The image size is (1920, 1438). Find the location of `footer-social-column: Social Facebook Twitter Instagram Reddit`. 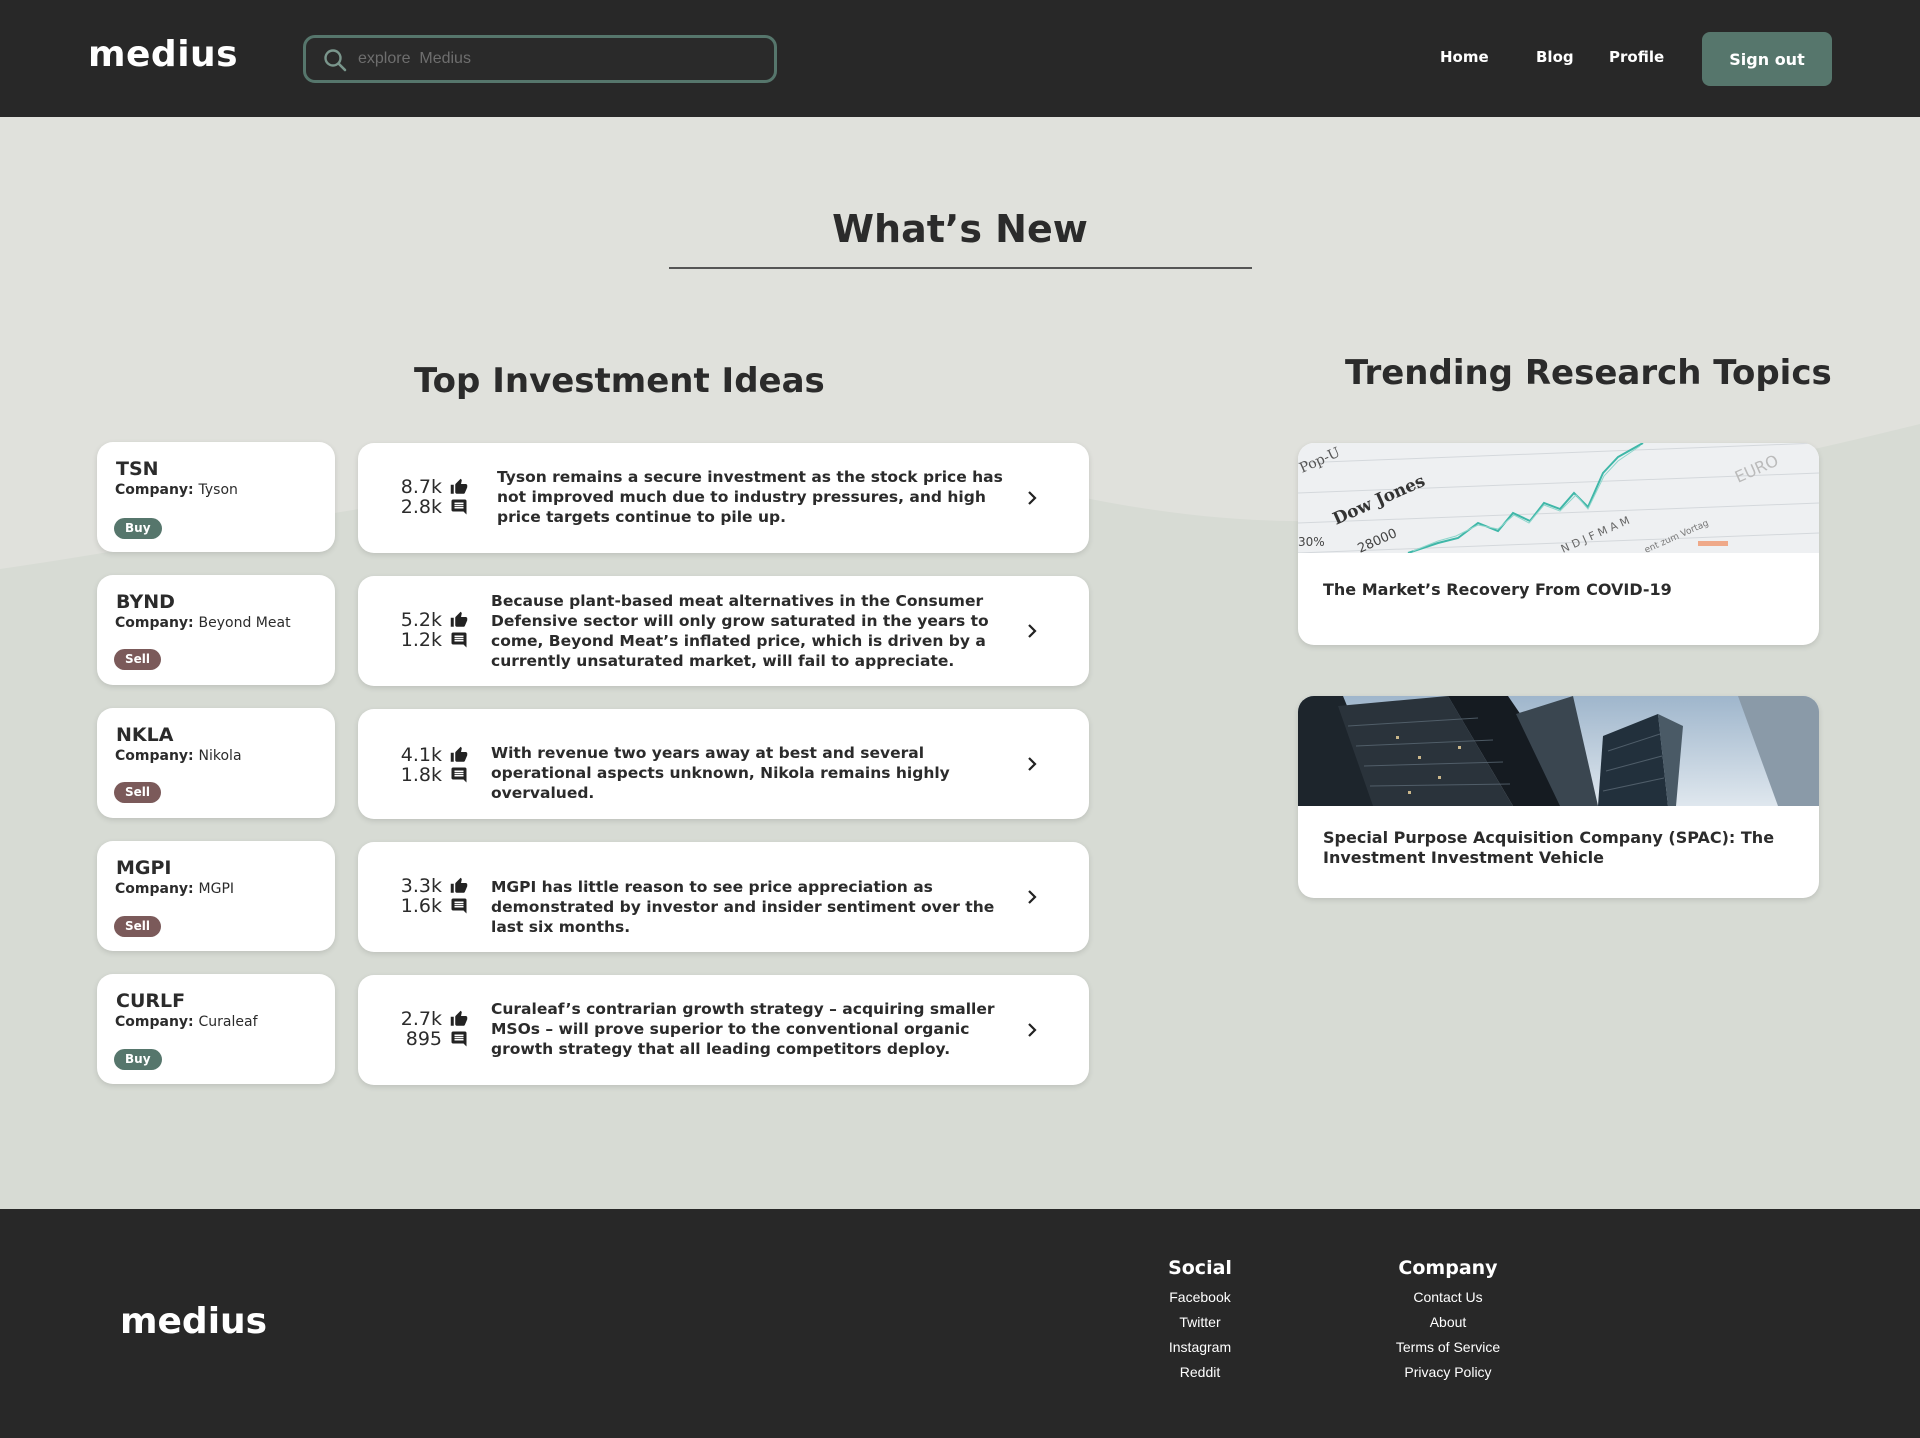

footer-social-column: Social Facebook Twitter Instagram Reddit is located at coordinates (1200, 1321).